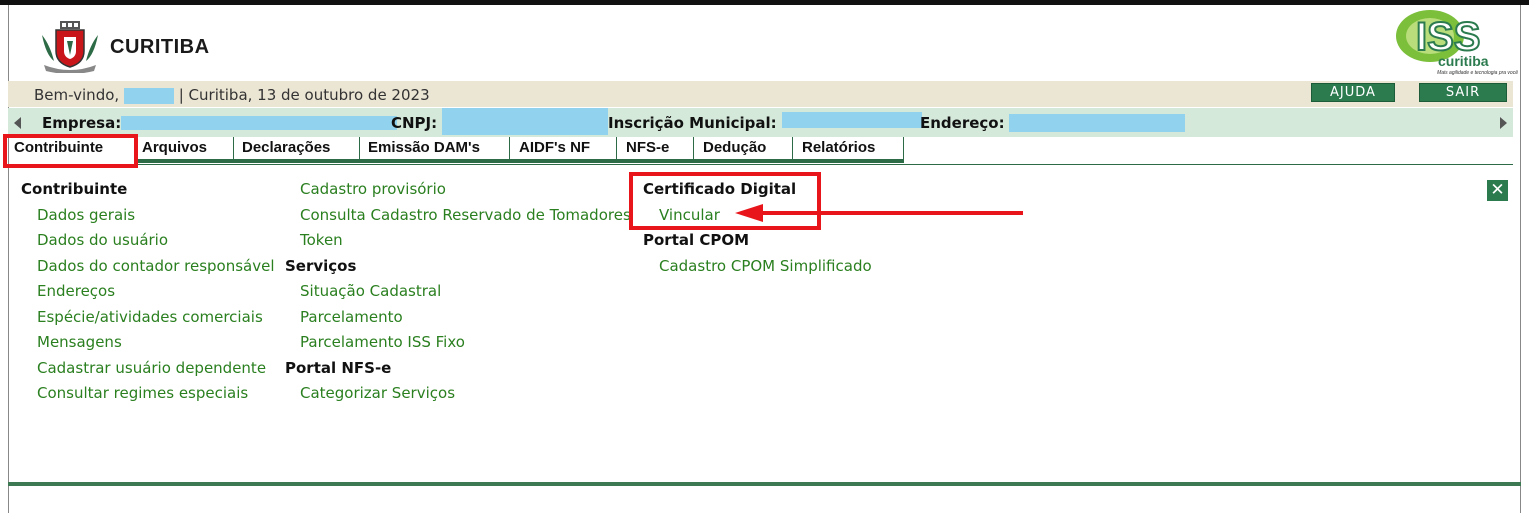  Describe the element at coordinates (370, 291) in the screenshot. I see `menu-situacao-cadastral: Situação Cadastral` at that location.